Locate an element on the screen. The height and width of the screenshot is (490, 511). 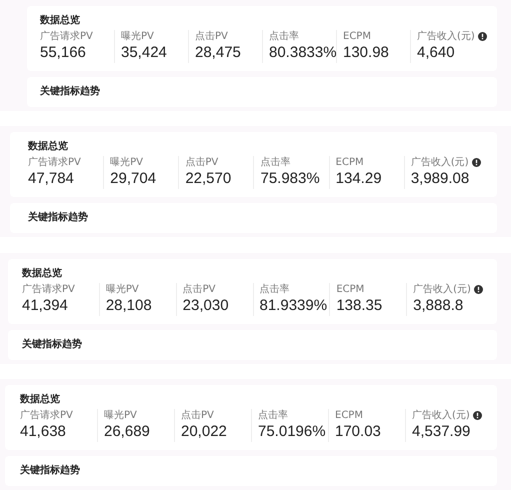
metric-value: 28,475 is located at coordinates (218, 53).